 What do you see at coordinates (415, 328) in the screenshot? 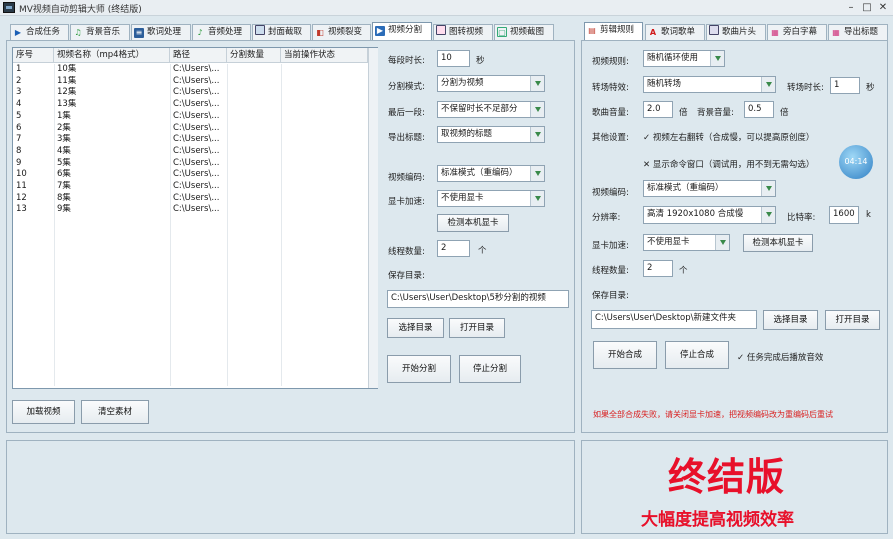
I see `choose-dir-button: 选择目录` at bounding box center [415, 328].